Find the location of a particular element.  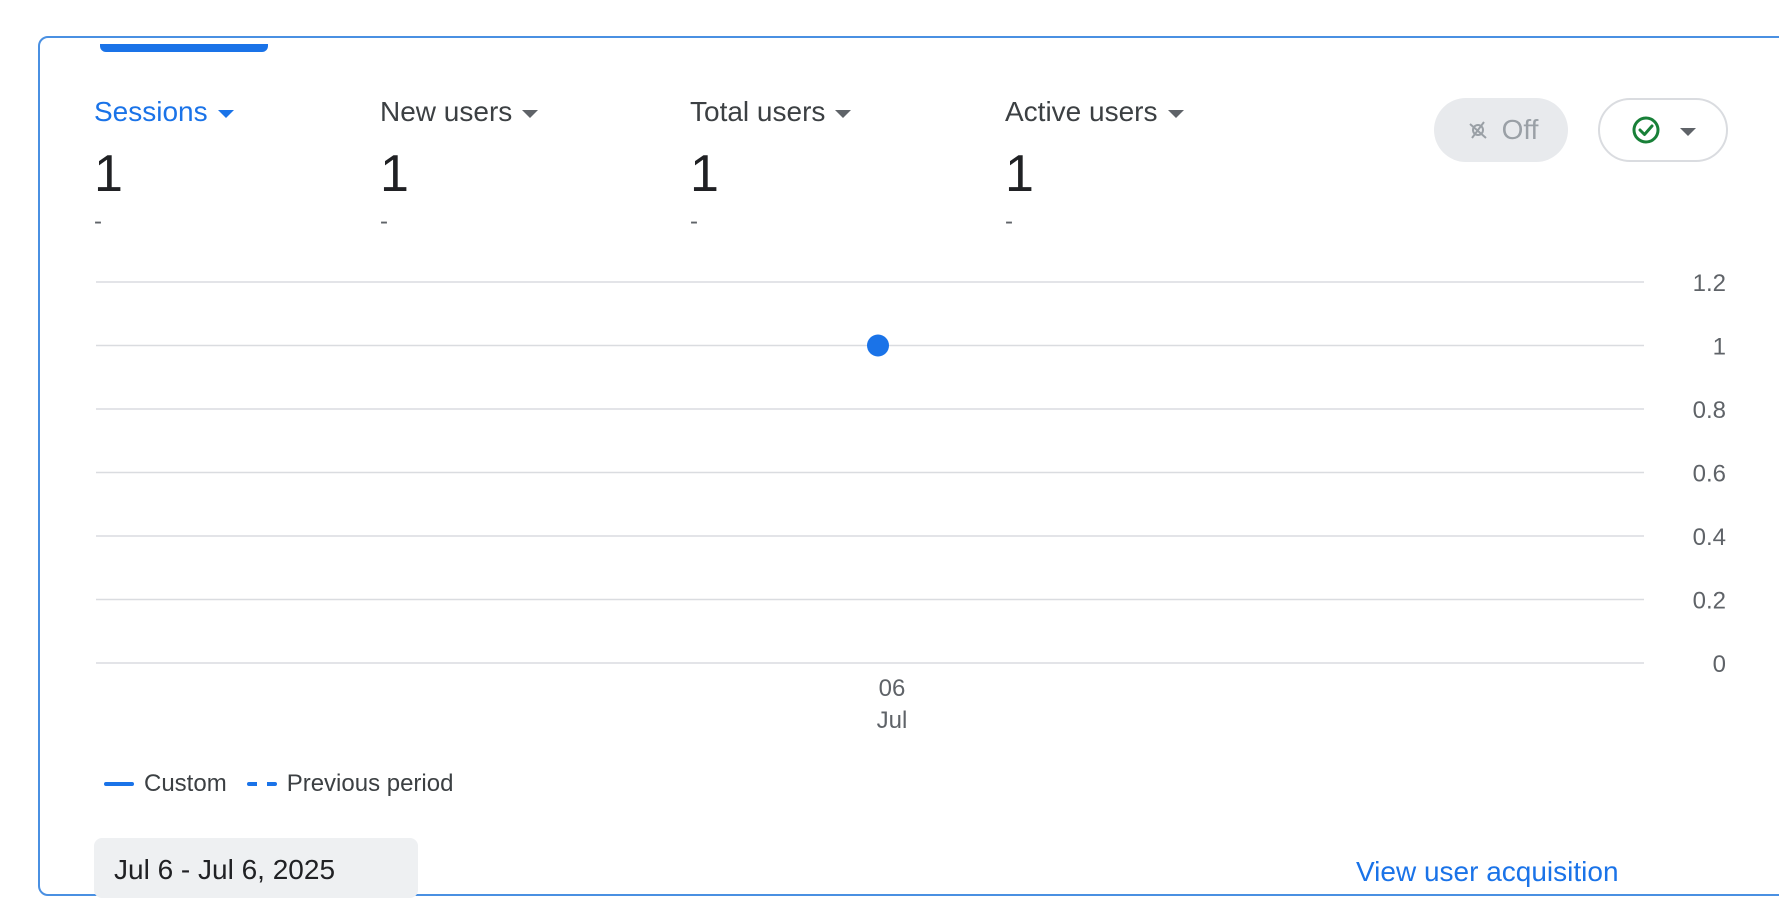

metric-sessions: Sessions 1 - is located at coordinates (164, 173).